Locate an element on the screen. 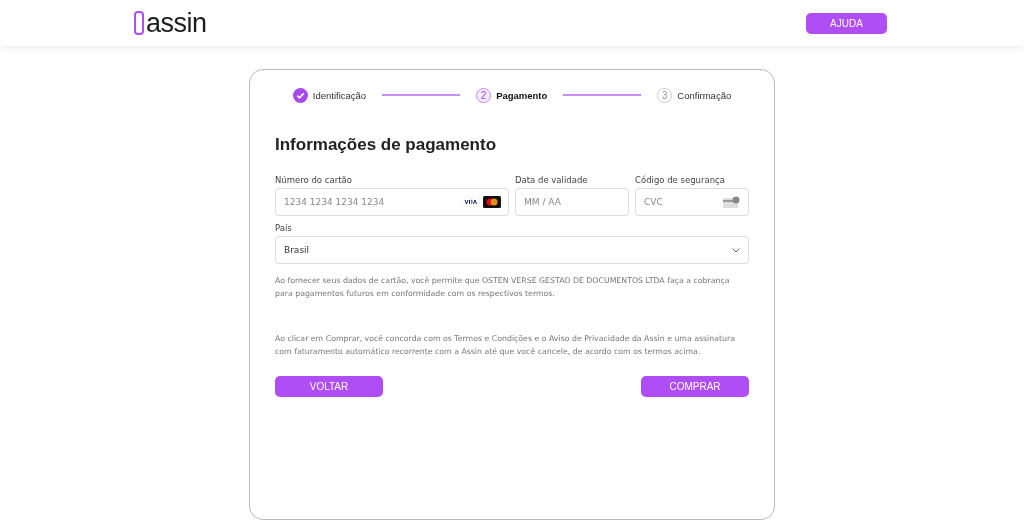 This screenshot has width=1024, height=532. step-label: Pagamento is located at coordinates (522, 95).